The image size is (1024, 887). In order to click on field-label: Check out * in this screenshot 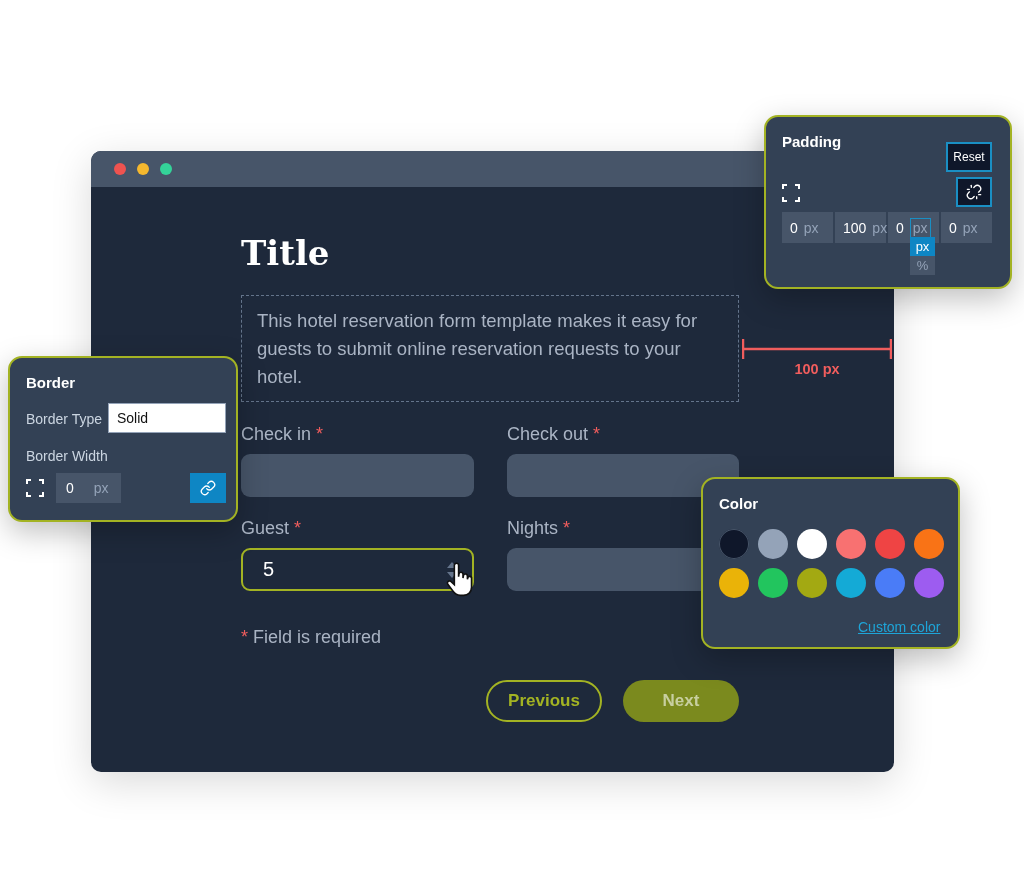, I will do `click(554, 434)`.